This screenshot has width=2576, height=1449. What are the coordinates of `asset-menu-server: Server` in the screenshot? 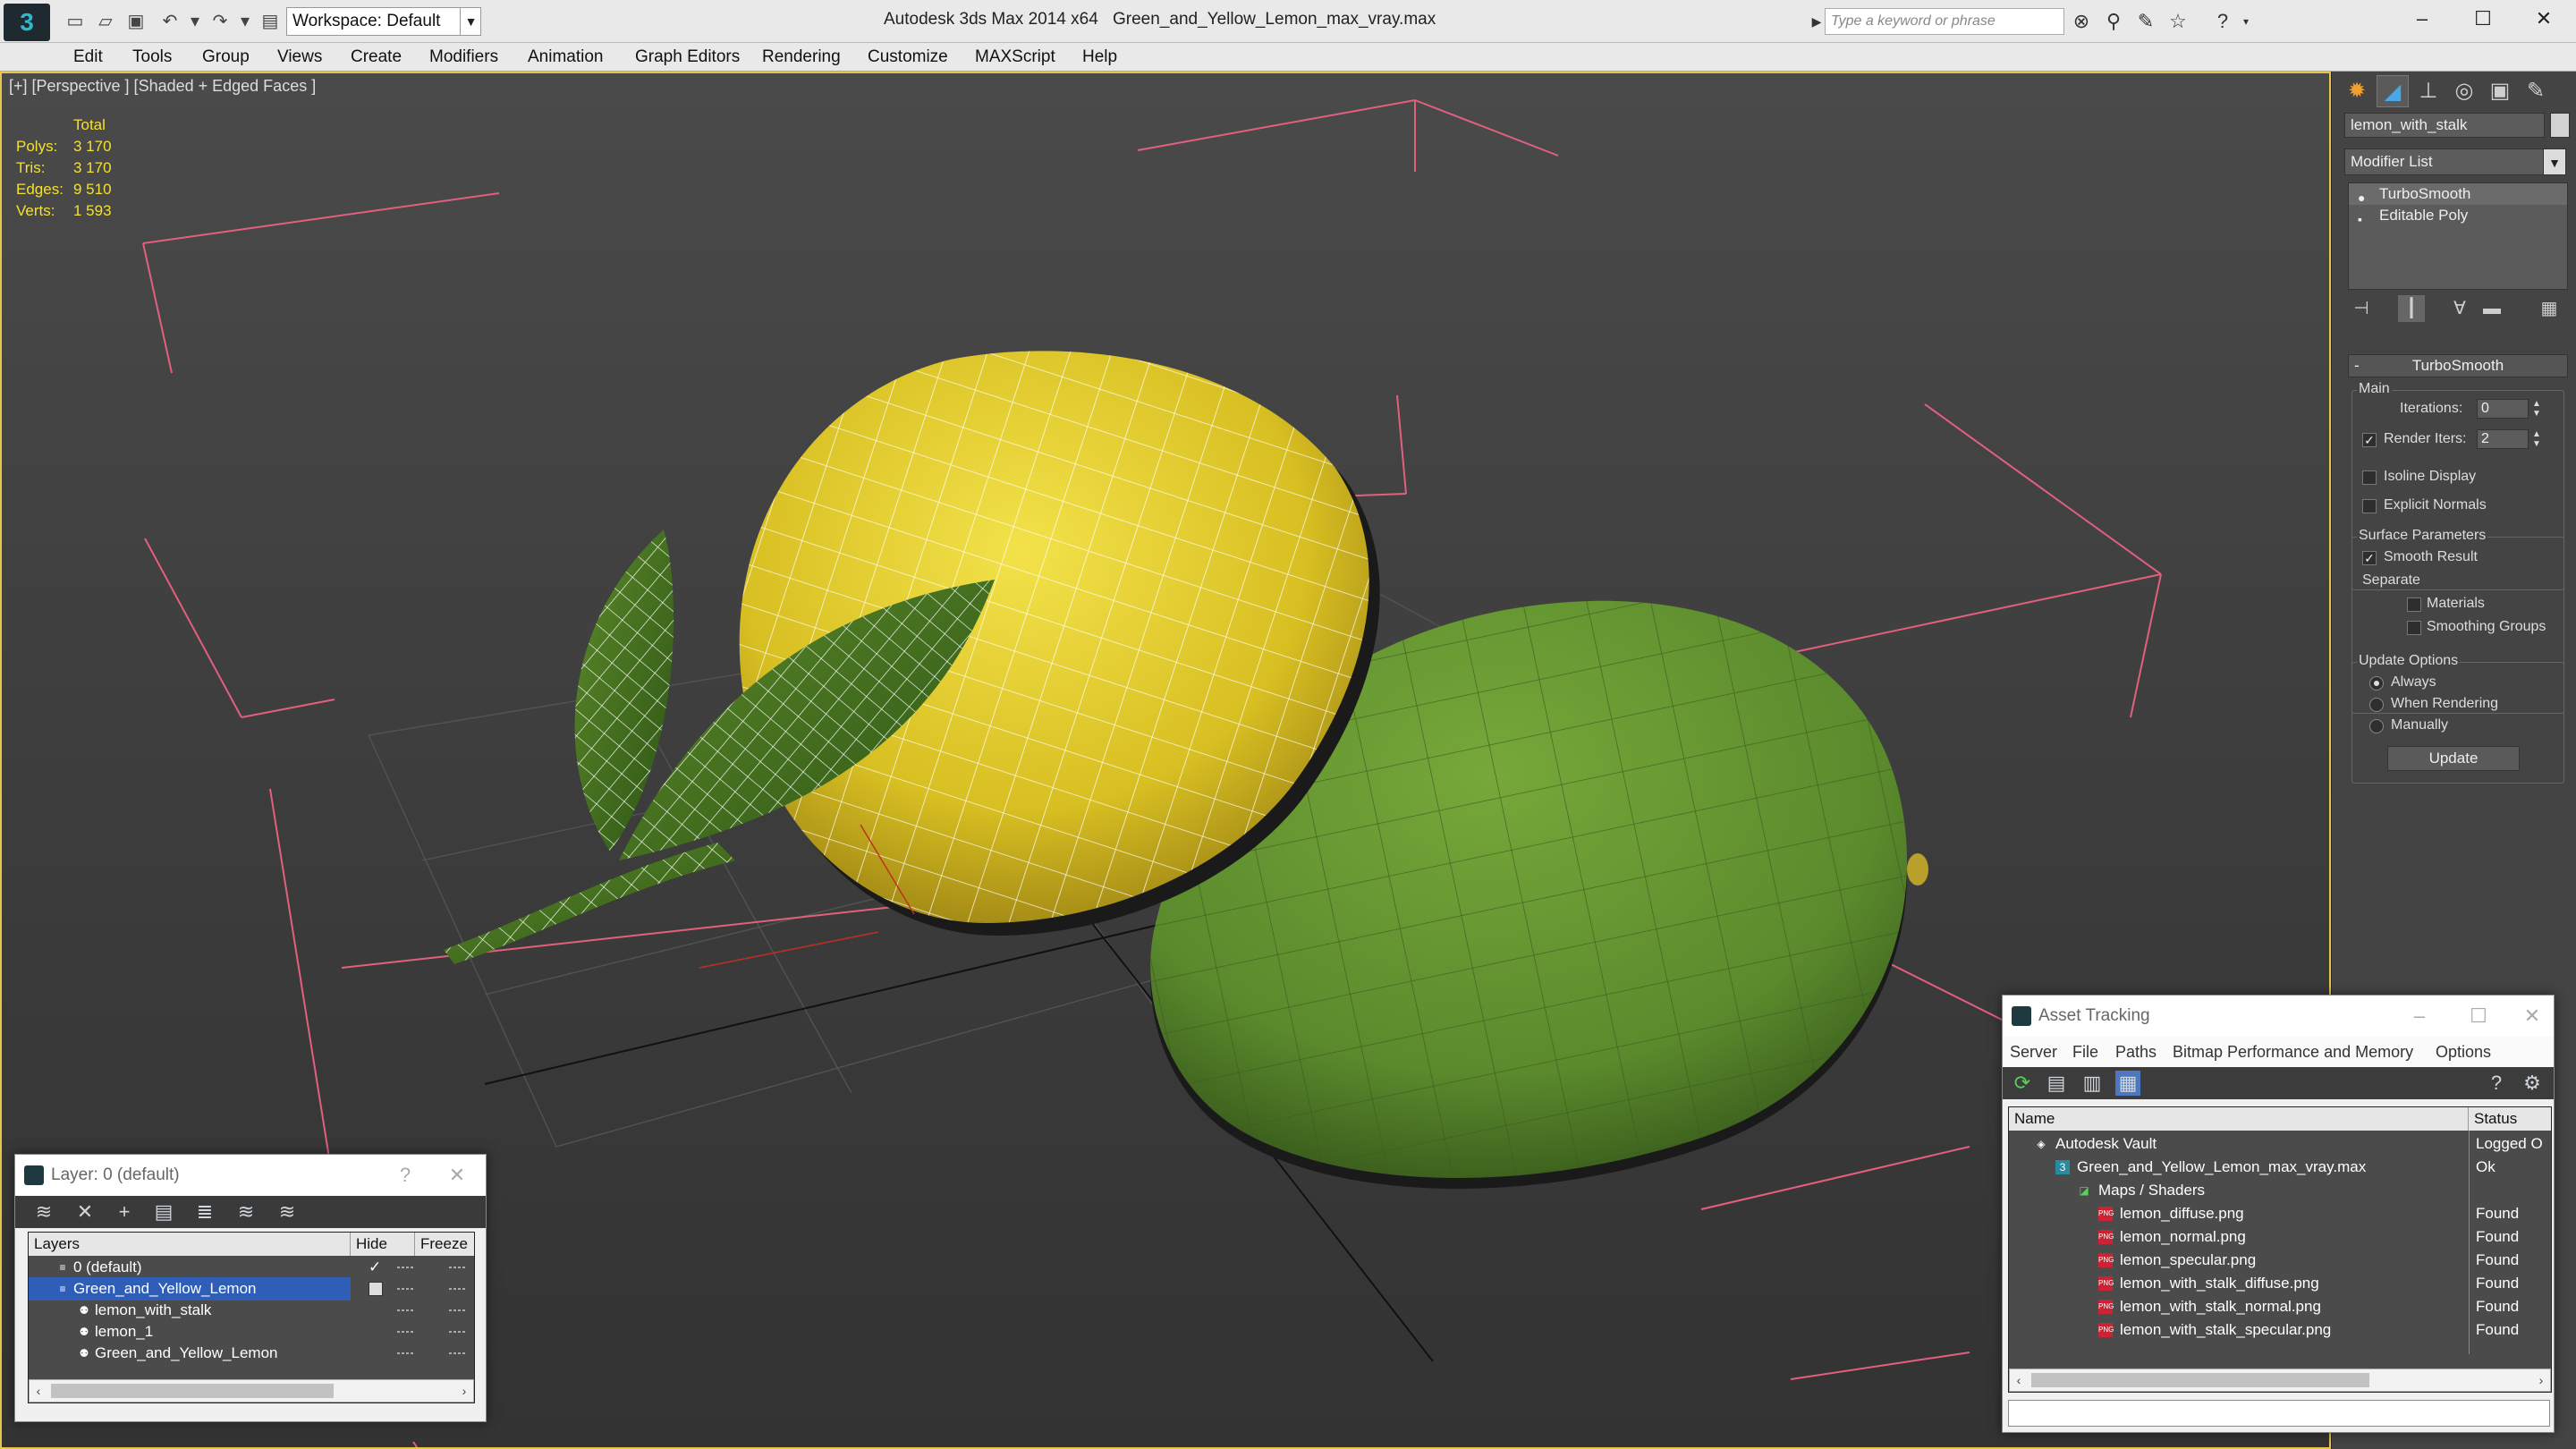 It's located at (2033, 1052).